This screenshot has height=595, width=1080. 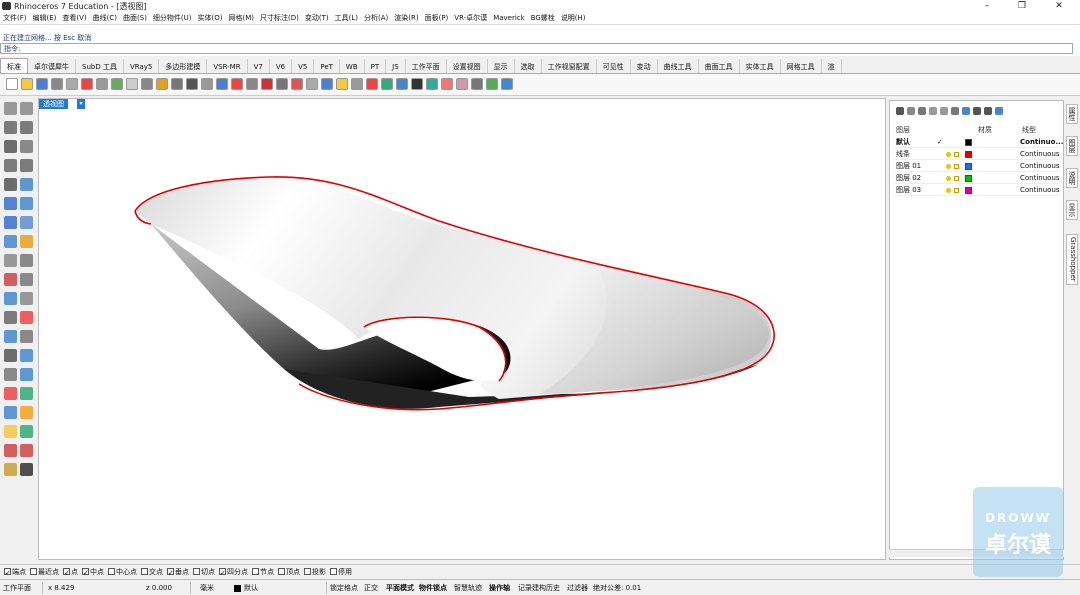 I want to click on status-unit: 毫米, so click(x=207, y=588).